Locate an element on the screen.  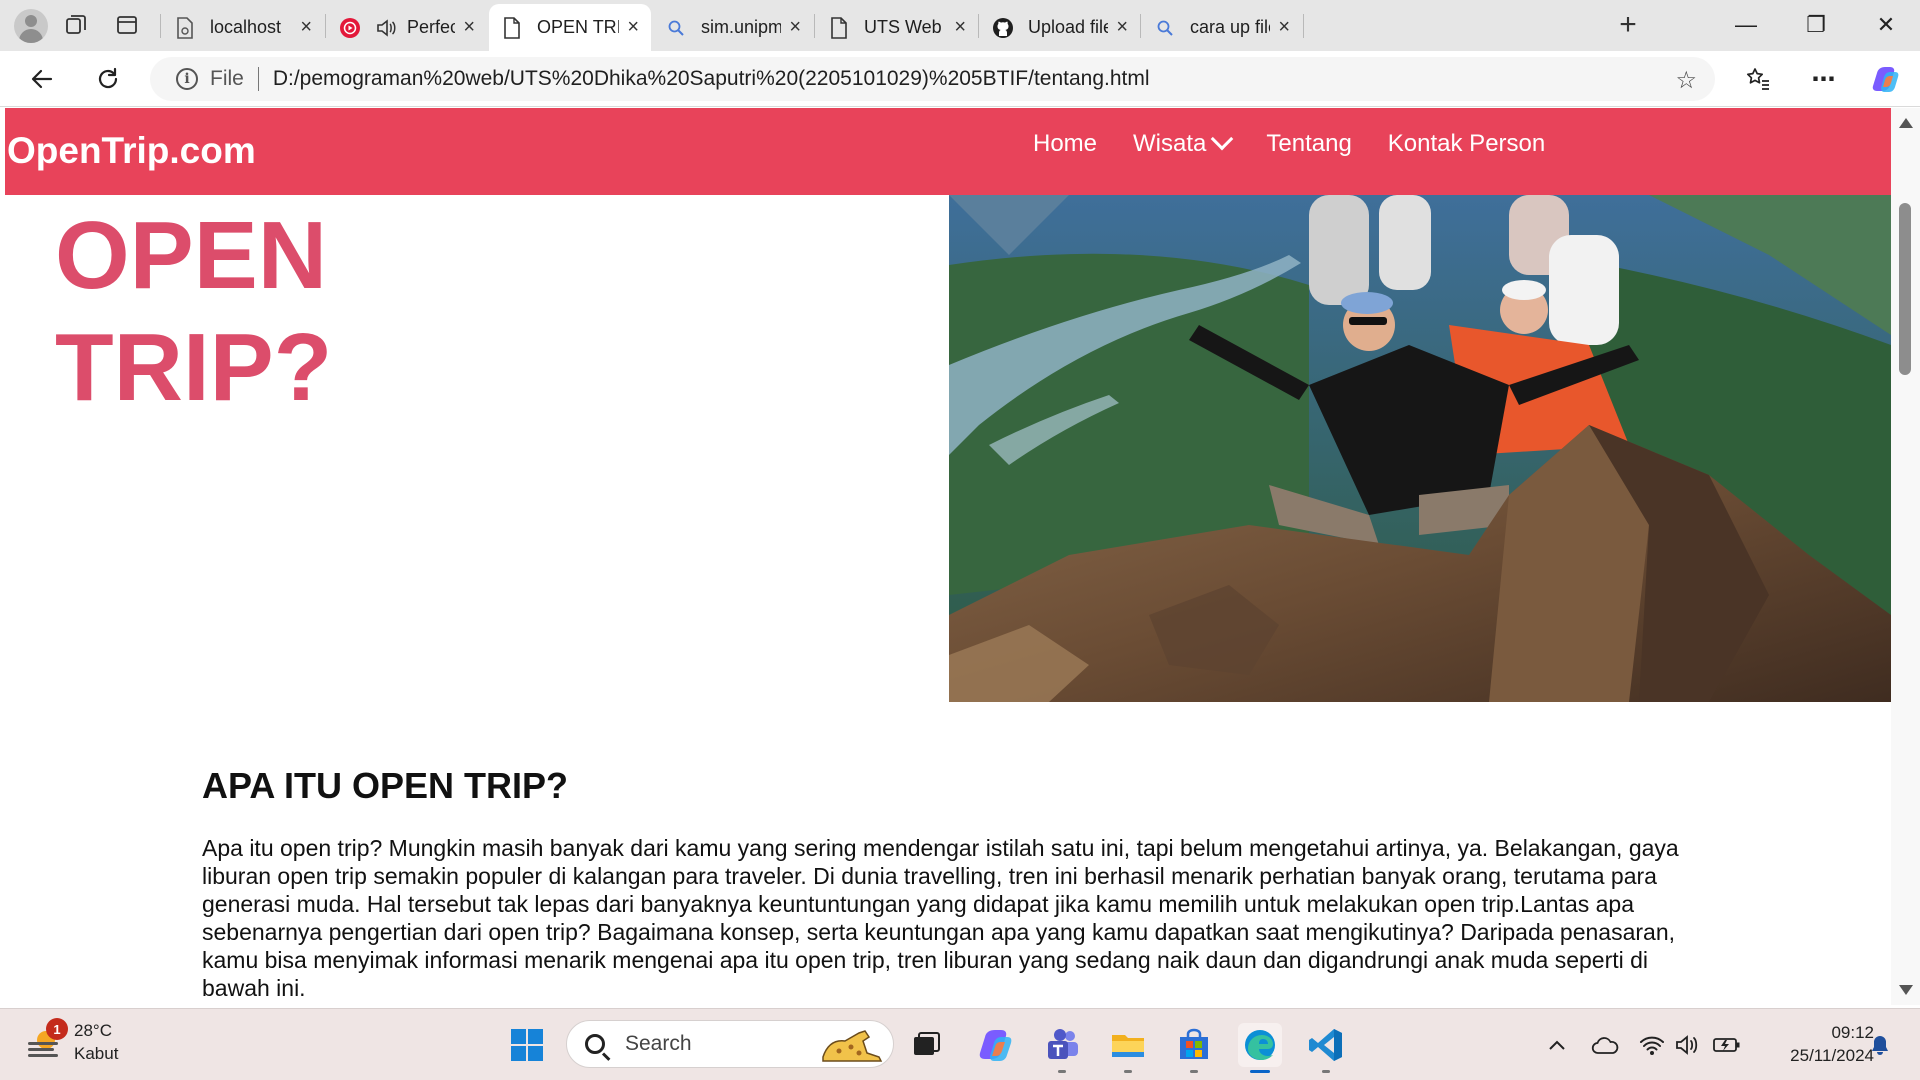
edge-icon is located at coordinates (1260, 1048).